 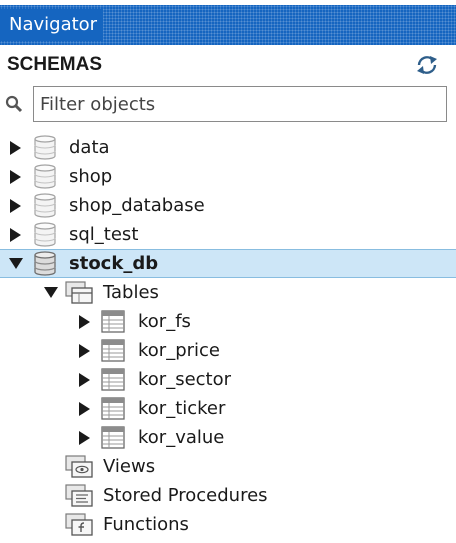 I want to click on schema-label: data, so click(x=89, y=147).